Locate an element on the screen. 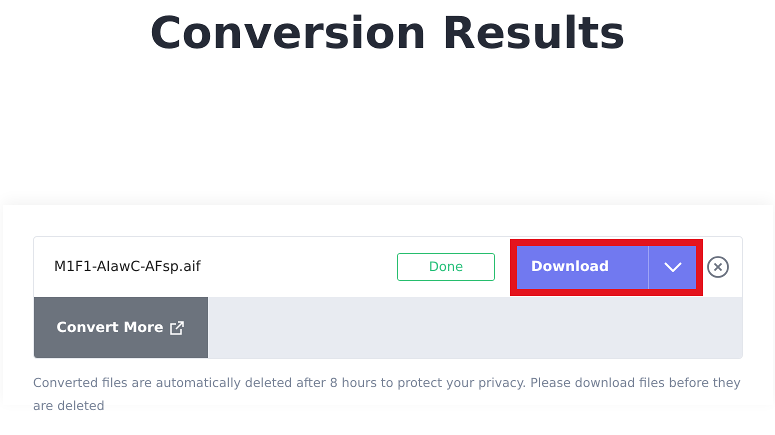 This screenshot has height=435, width=775. status-badge: Done is located at coordinates (446, 267).